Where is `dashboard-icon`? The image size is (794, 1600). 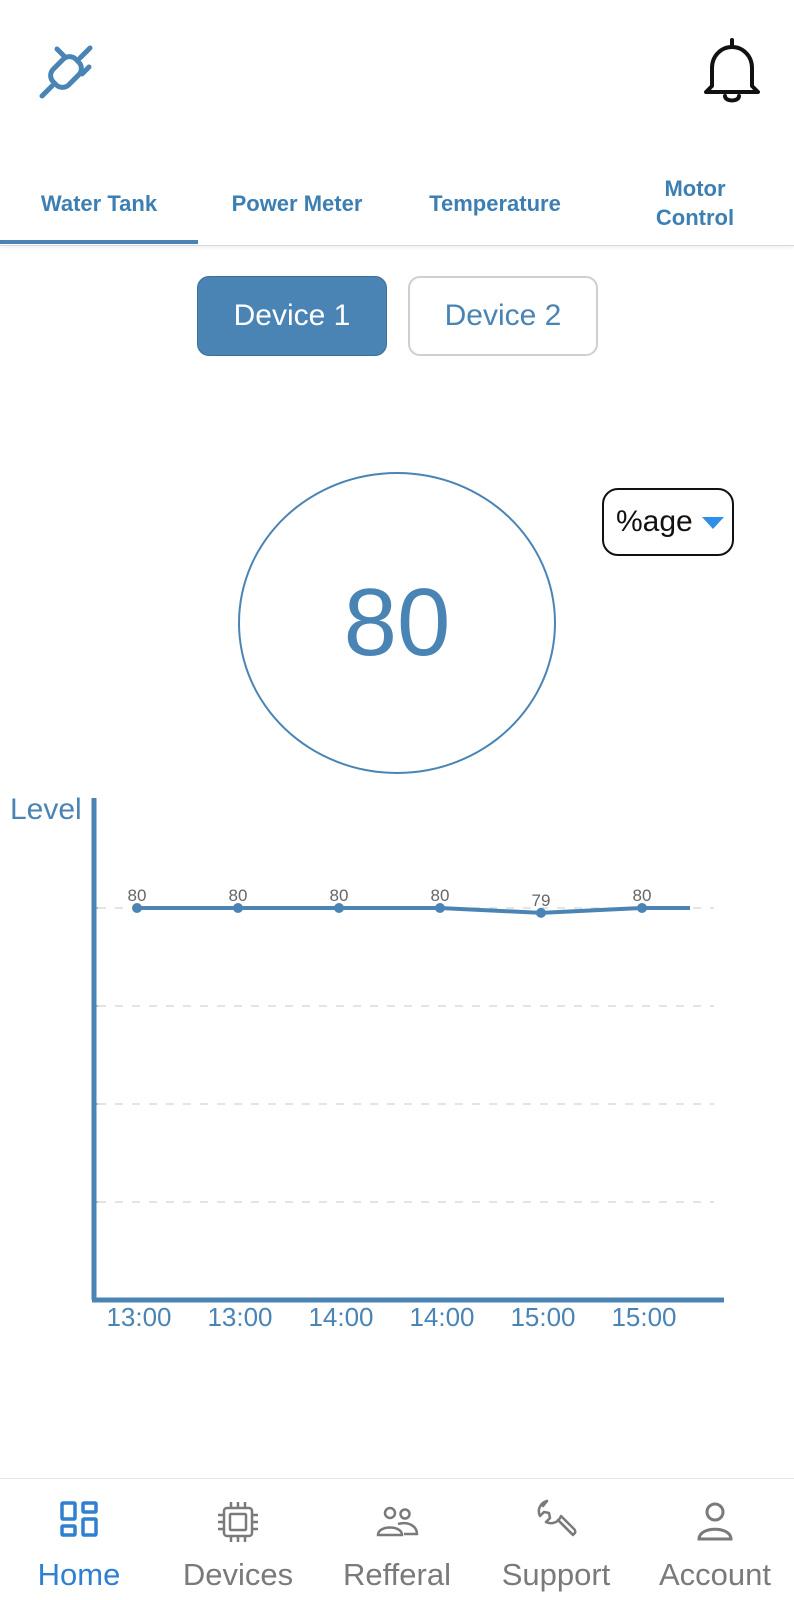
dashboard-icon is located at coordinates (79, 1519).